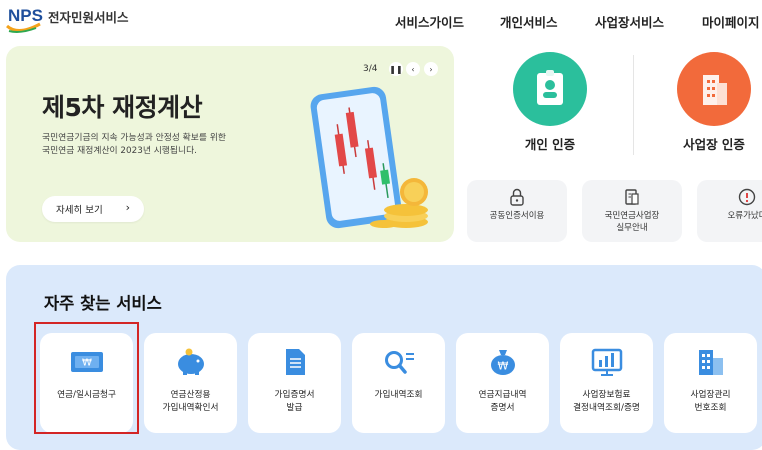 The width and height of the screenshot is (762, 450). I want to click on selection-highlight-box, so click(86, 378).